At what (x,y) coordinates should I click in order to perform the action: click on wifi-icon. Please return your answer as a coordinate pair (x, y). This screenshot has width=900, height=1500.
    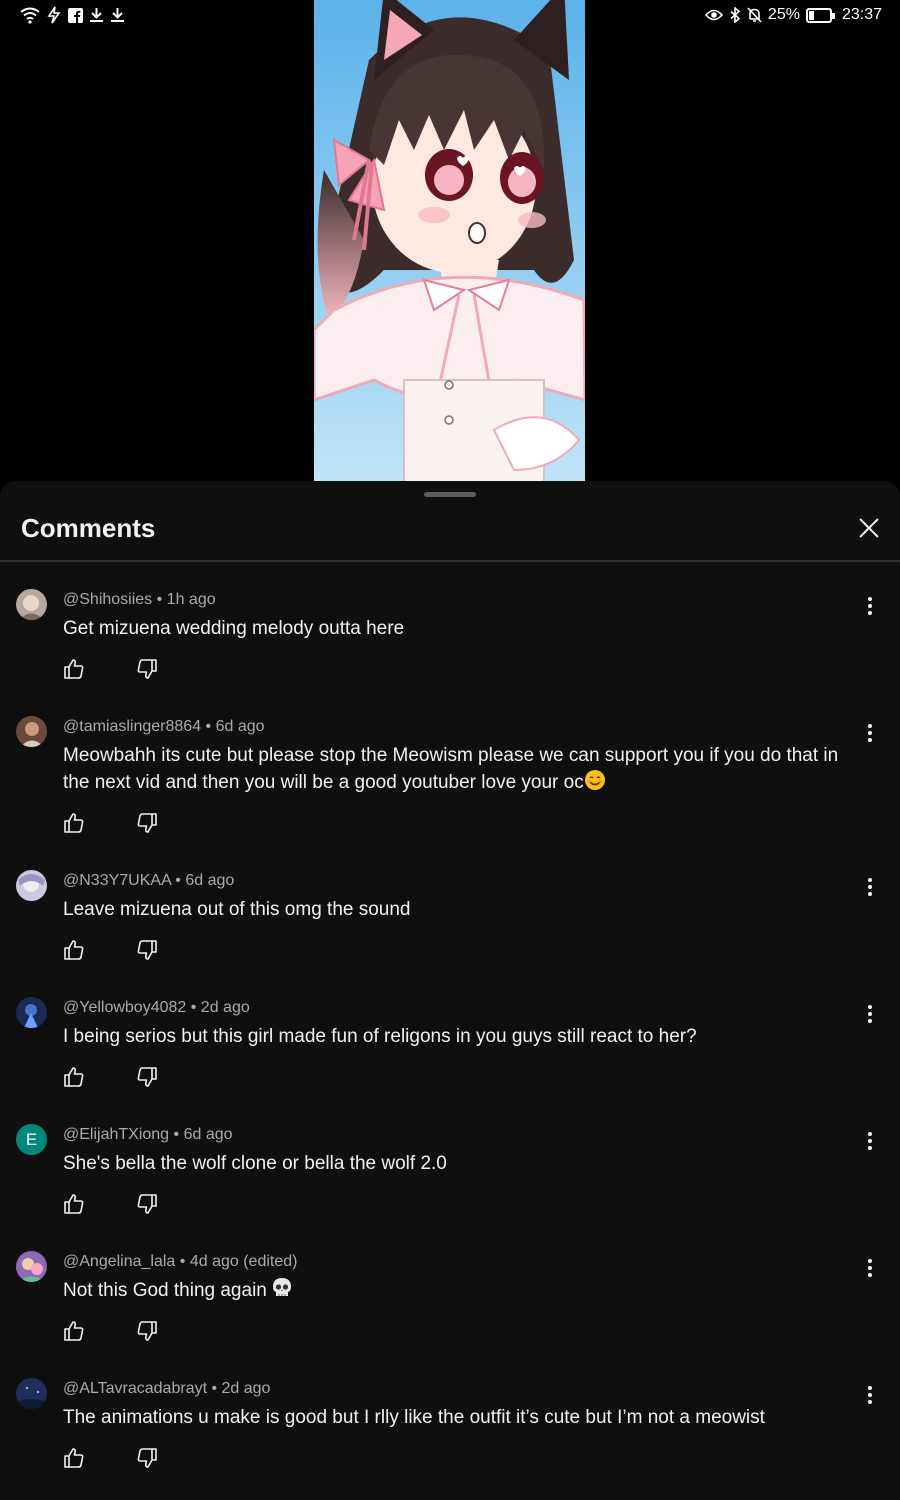
    Looking at the image, I should click on (30, 15).